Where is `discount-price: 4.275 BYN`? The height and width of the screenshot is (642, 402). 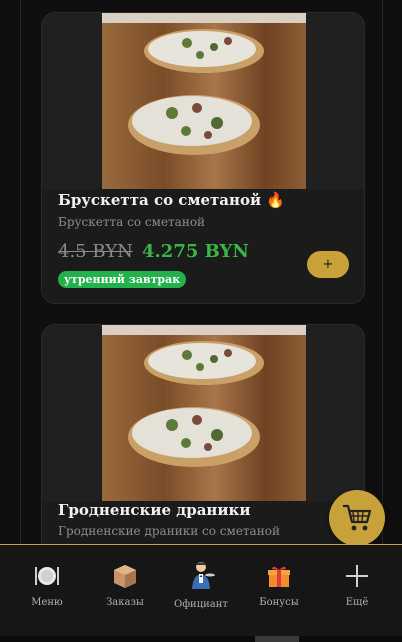 discount-price: 4.275 BYN is located at coordinates (195, 251).